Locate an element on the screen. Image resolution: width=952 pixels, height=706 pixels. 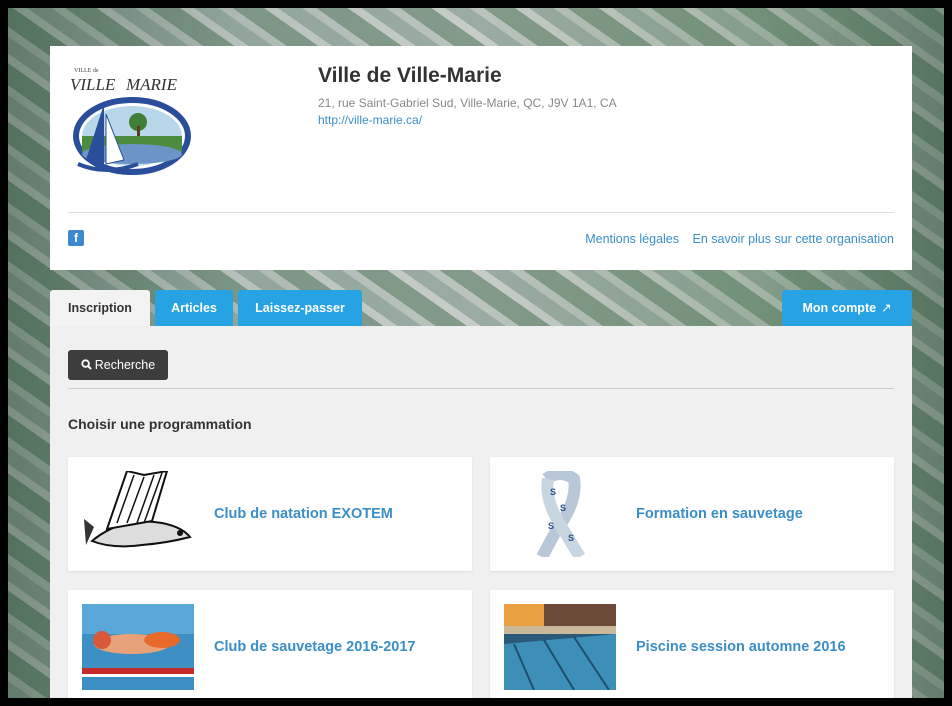
organization-name: Ville de Ville-Marie is located at coordinates (410, 75).